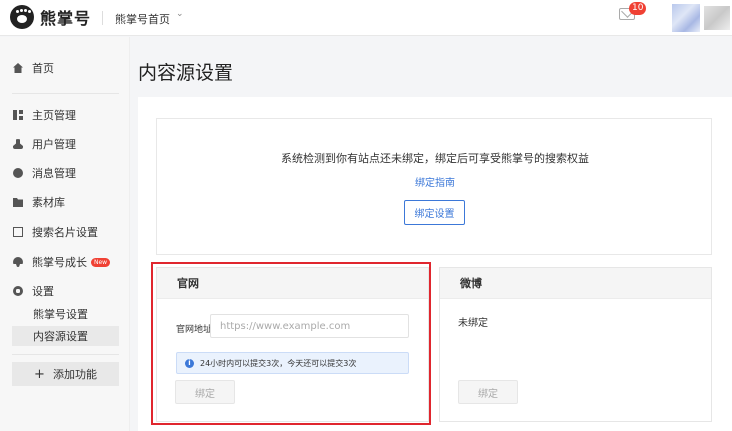  What do you see at coordinates (65, 291) in the screenshot?
I see `sidebar-item-settings: 设置` at bounding box center [65, 291].